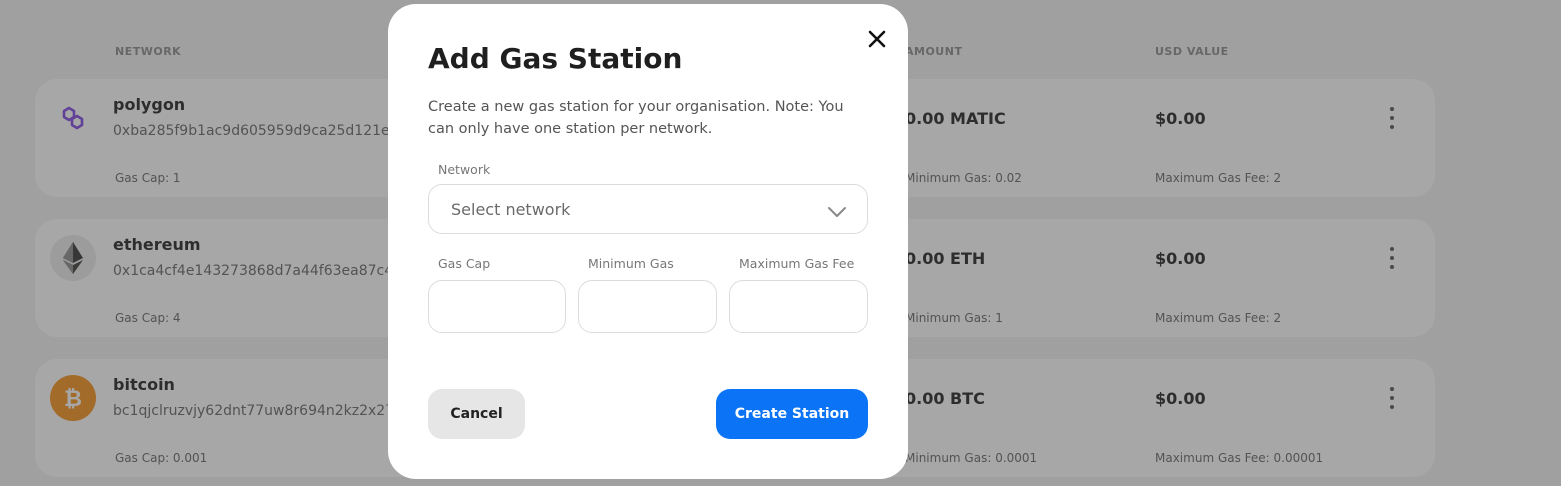 This screenshot has height=486, width=1561. What do you see at coordinates (464, 263) in the screenshot?
I see `gas-cap-label: Gas Cap` at bounding box center [464, 263].